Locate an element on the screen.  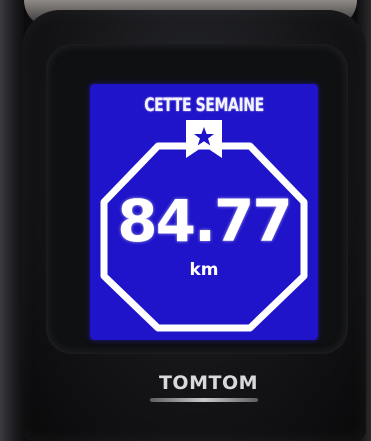
distance-unit: km is located at coordinates (204, 270).